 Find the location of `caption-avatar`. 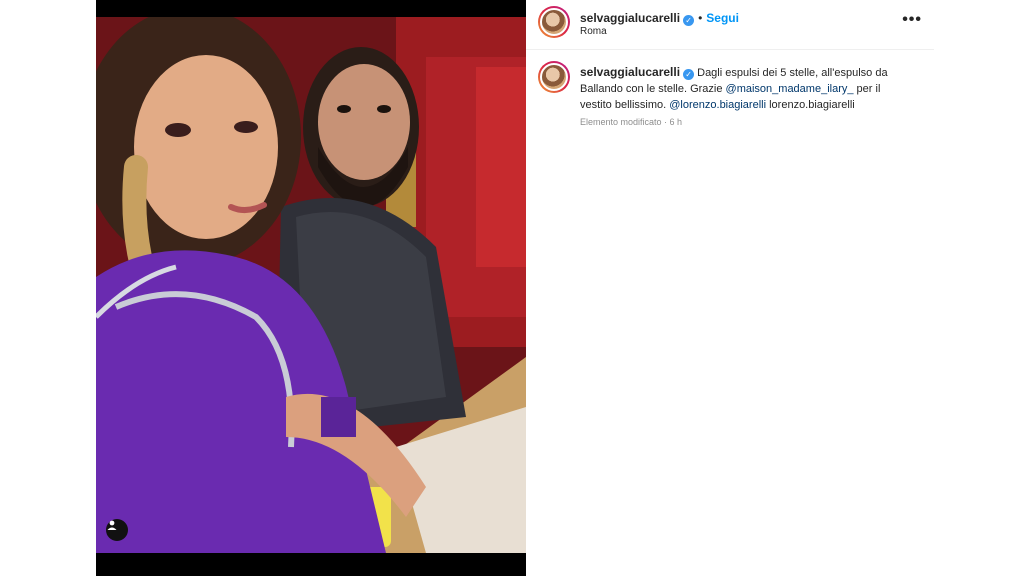

caption-avatar is located at coordinates (554, 77).